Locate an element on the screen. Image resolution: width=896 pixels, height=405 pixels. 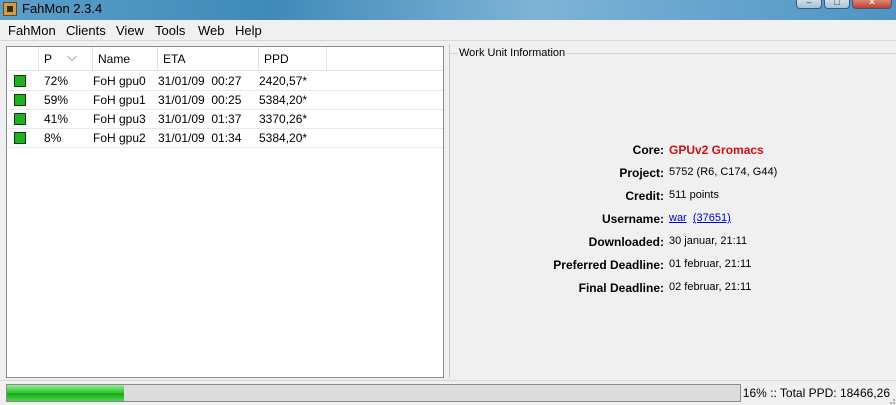
username-label: Username: is located at coordinates (632, 219).